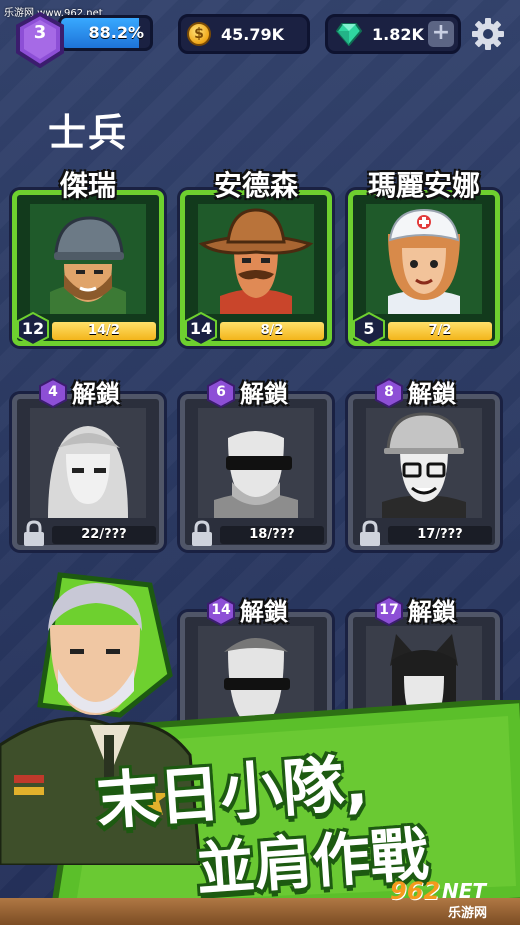 This screenshot has height=925, width=520. Describe the element at coordinates (349, 34) in the screenshot. I see `gem-icon` at that location.